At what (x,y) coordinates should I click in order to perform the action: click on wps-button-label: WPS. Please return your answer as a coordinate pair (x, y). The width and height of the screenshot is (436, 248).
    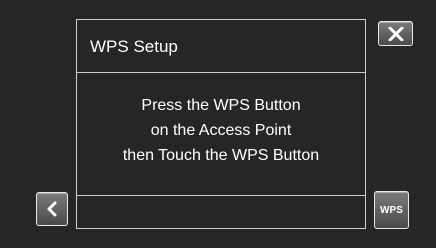
    Looking at the image, I should click on (391, 210).